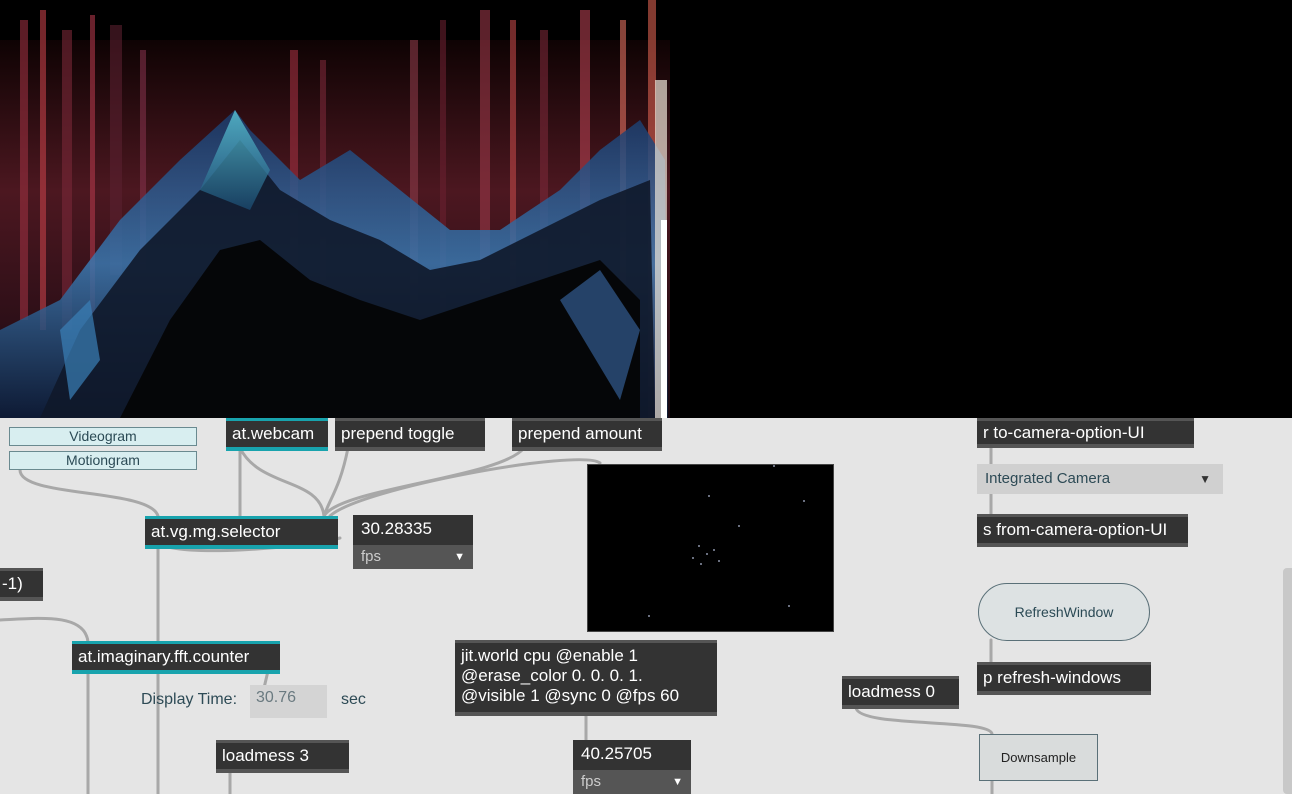  I want to click on at-webcam-object: at.webcam, so click(277, 434).